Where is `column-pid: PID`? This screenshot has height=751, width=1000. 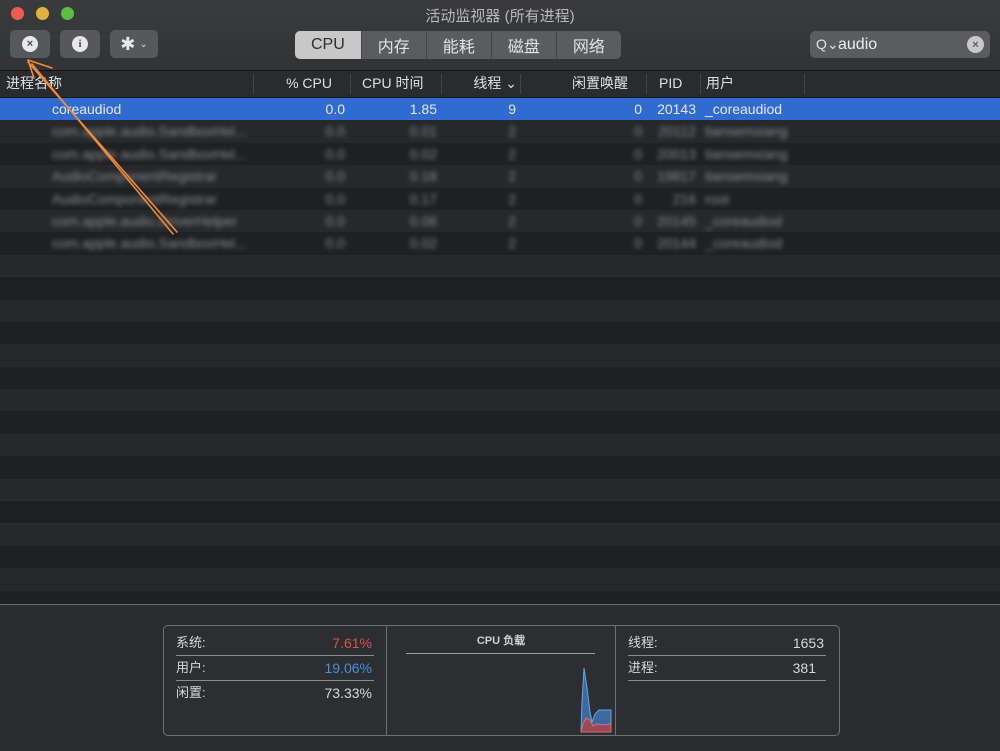
column-pid: PID is located at coordinates (670, 84).